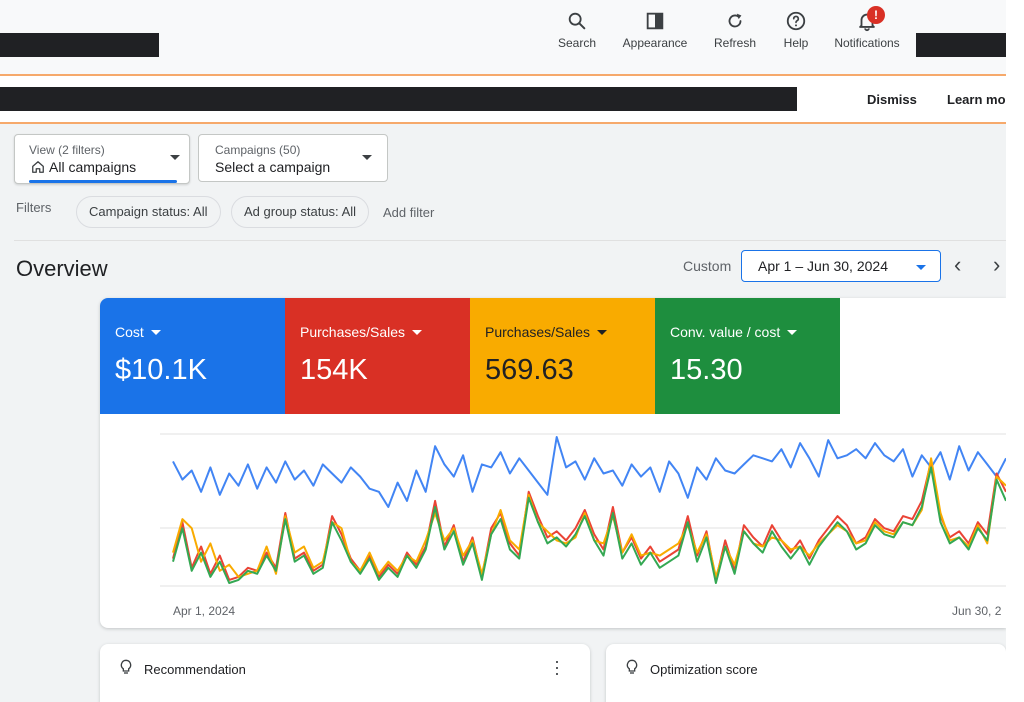  Describe the element at coordinates (408, 212) in the screenshot. I see `add-filter-button: Add filter` at that location.